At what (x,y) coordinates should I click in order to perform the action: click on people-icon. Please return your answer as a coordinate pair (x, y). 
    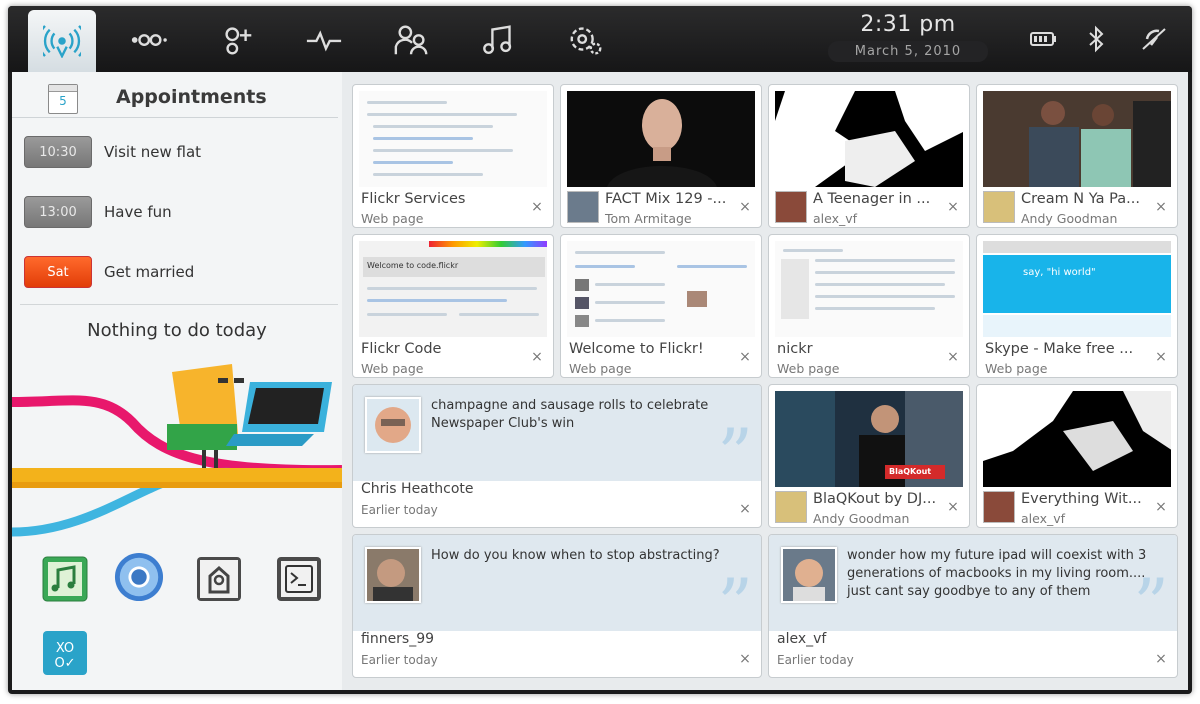
    Looking at the image, I should click on (238, 40).